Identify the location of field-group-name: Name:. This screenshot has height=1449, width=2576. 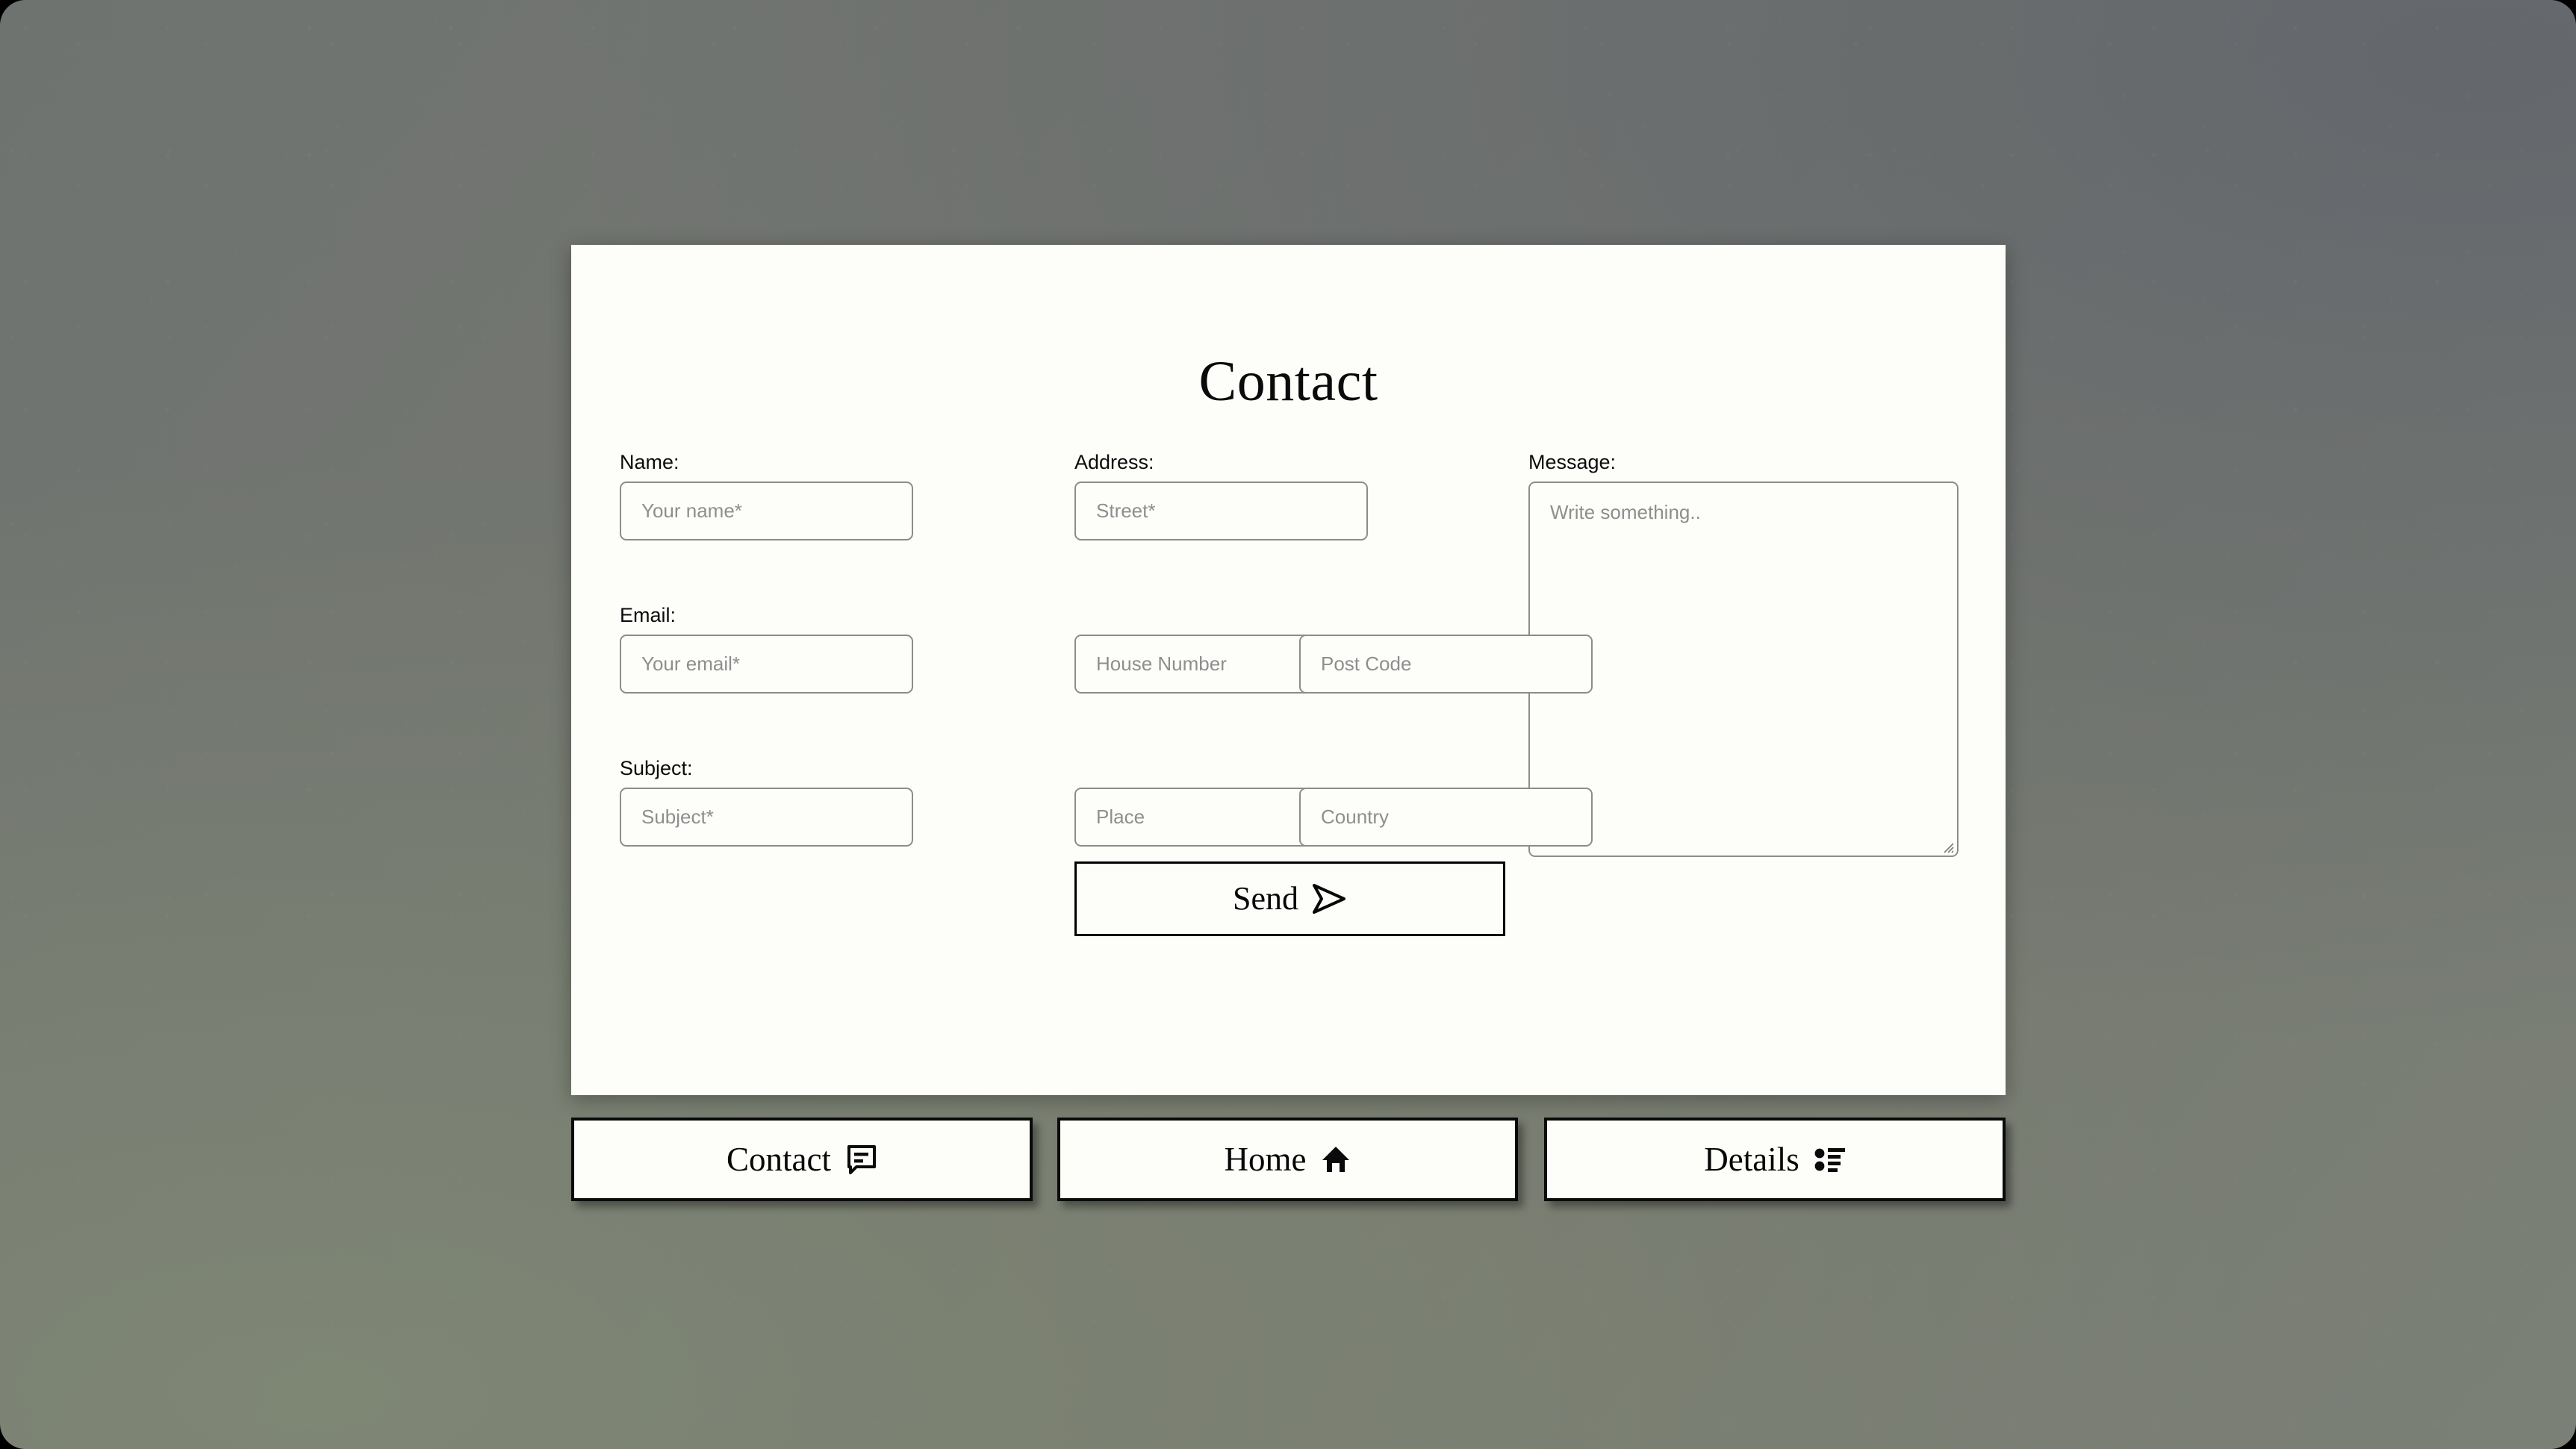
(835, 496).